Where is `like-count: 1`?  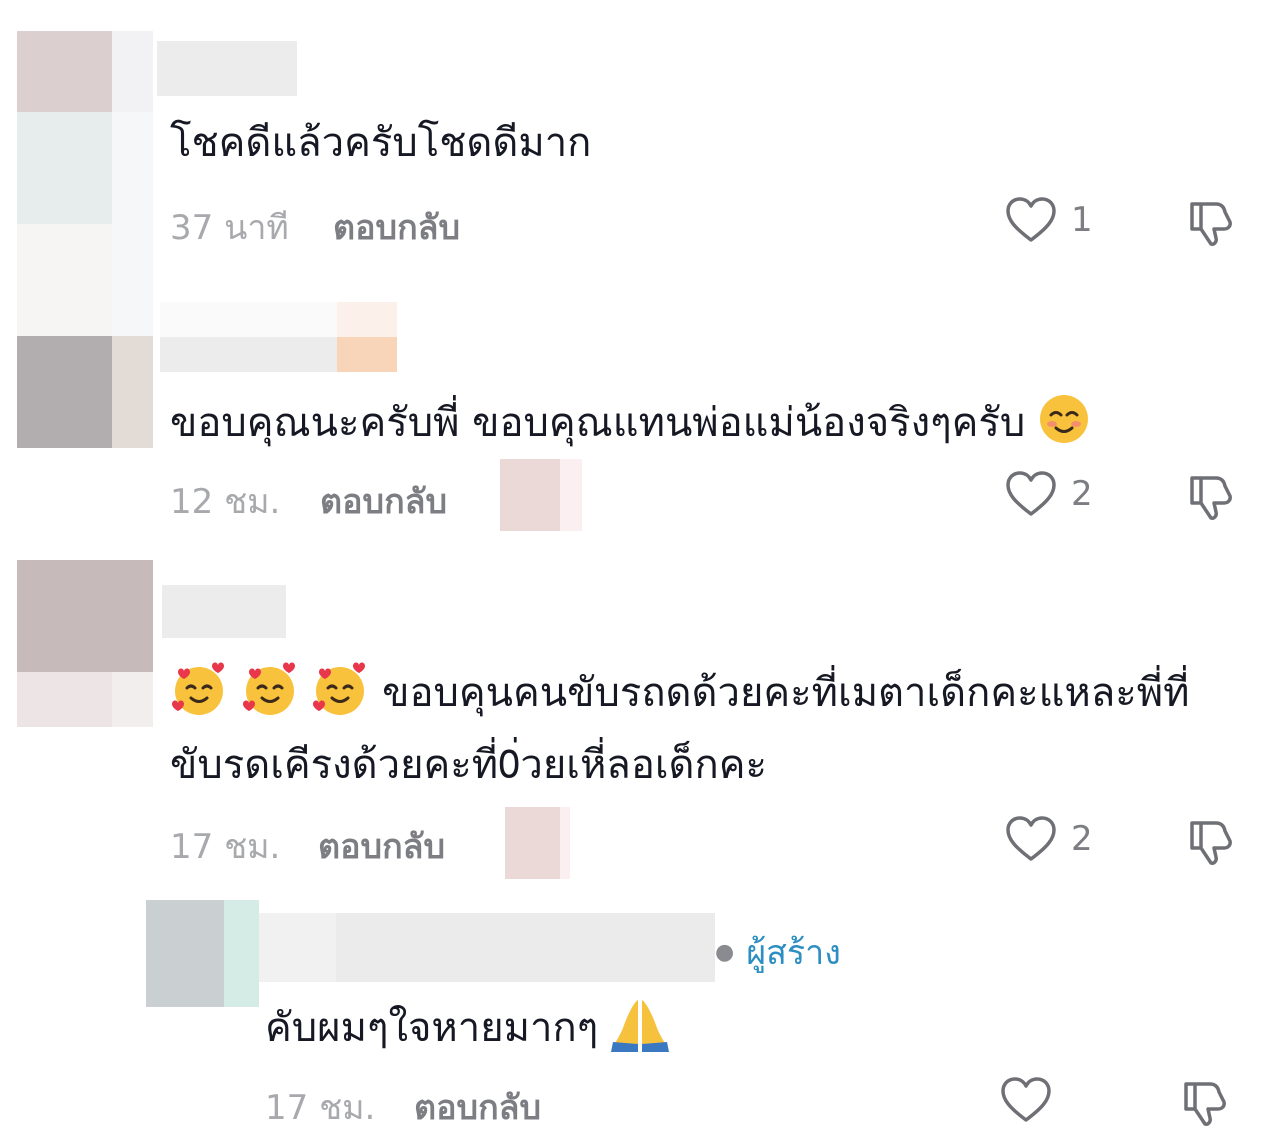
like-count: 1 is located at coordinates (1082, 220).